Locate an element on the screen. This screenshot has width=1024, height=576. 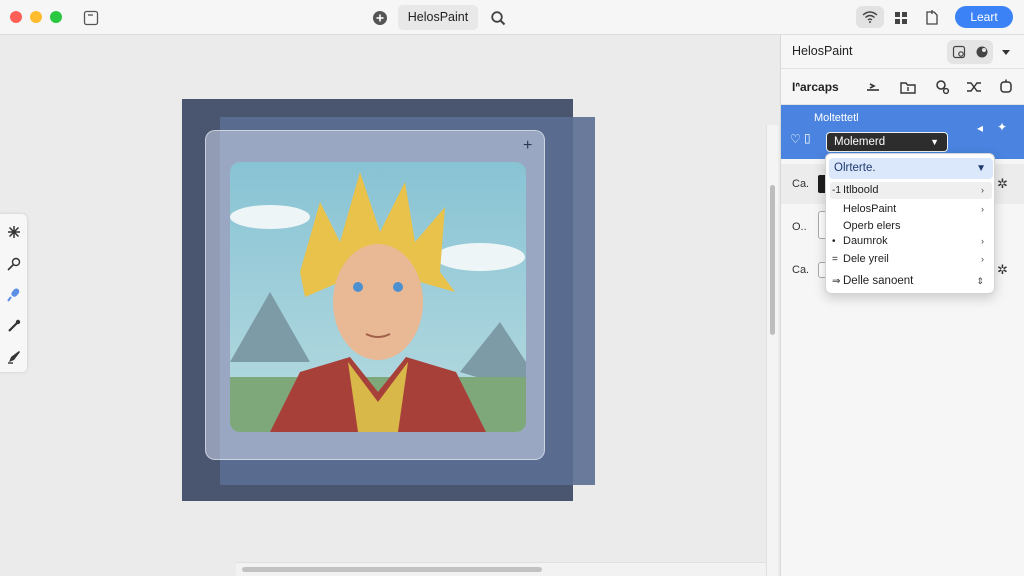
title-bar: HelosPaint Lea‍rt is located at coordinates (512, 17).